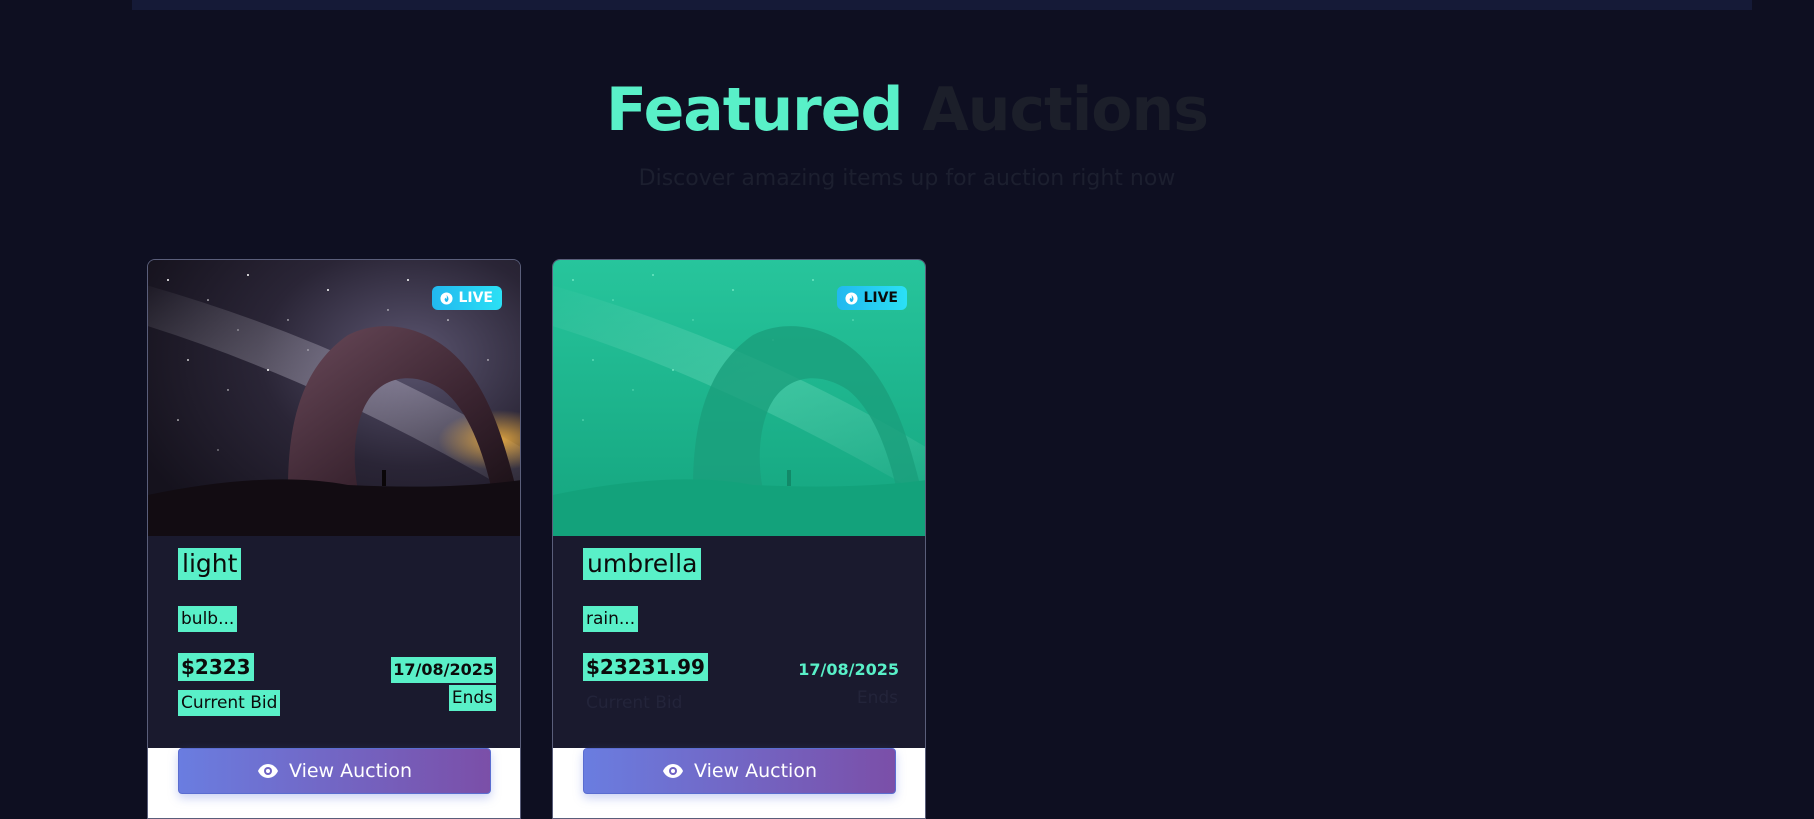 Image resolution: width=1814 pixels, height=819 pixels. Describe the element at coordinates (210, 564) in the screenshot. I see `auction-title: light` at that location.